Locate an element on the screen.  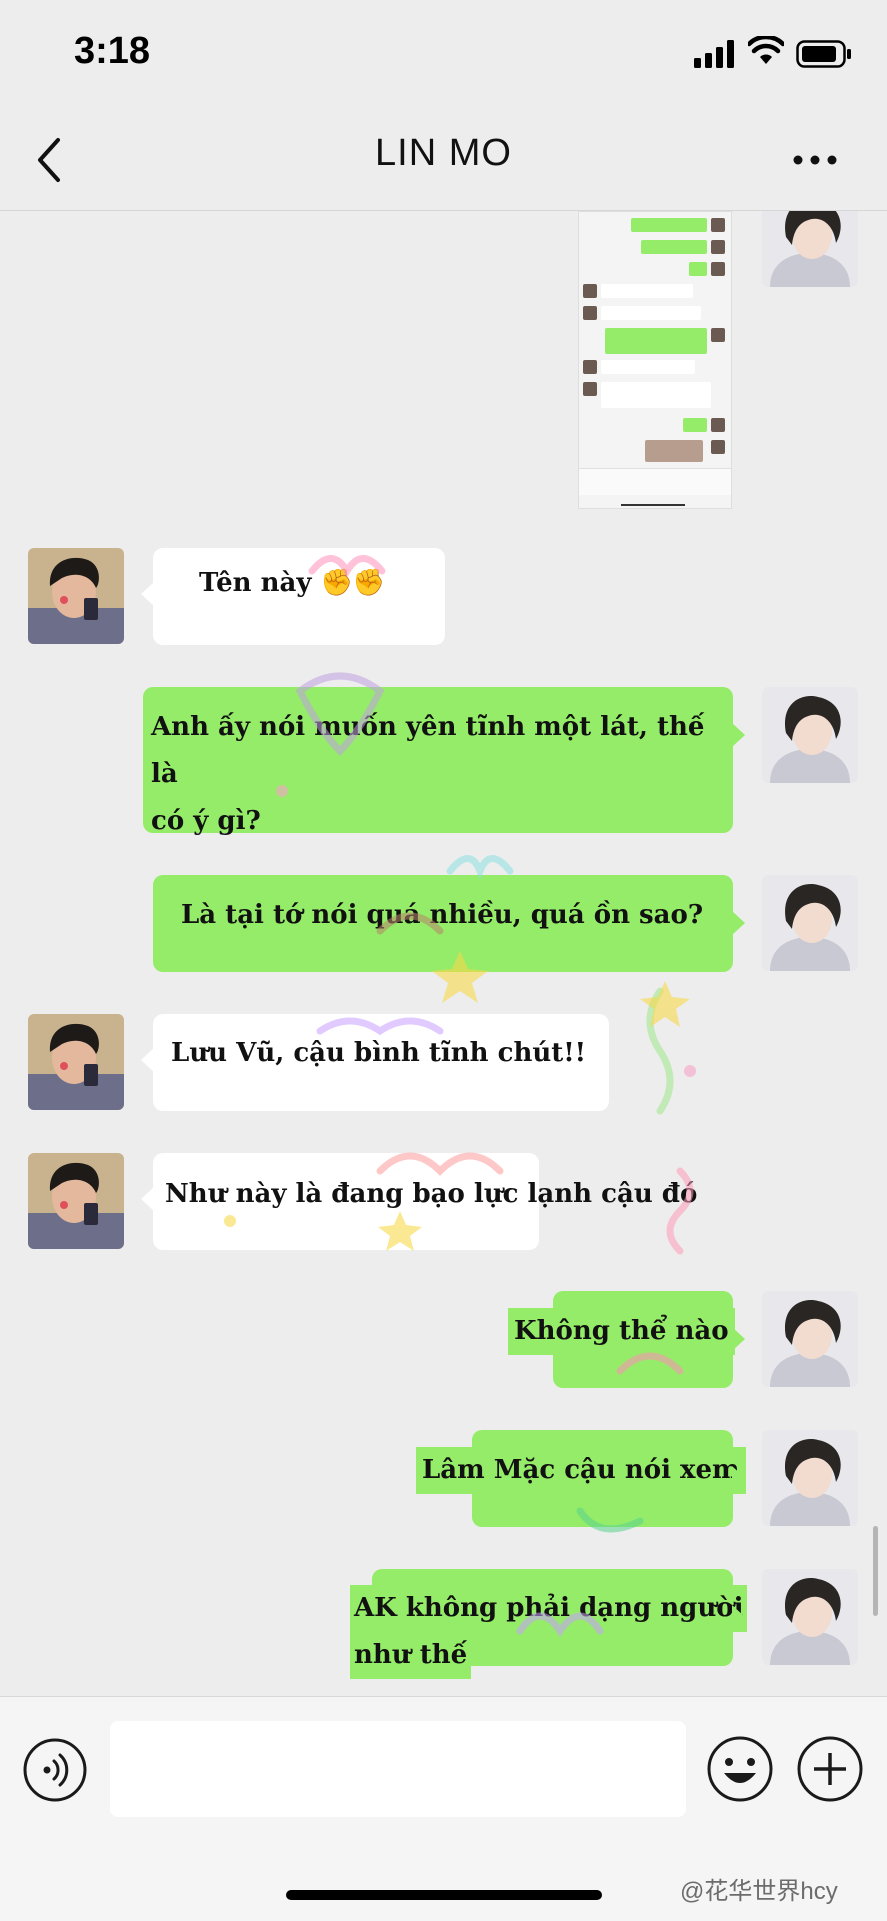
wifi-icon is located at coordinates (766, 52).